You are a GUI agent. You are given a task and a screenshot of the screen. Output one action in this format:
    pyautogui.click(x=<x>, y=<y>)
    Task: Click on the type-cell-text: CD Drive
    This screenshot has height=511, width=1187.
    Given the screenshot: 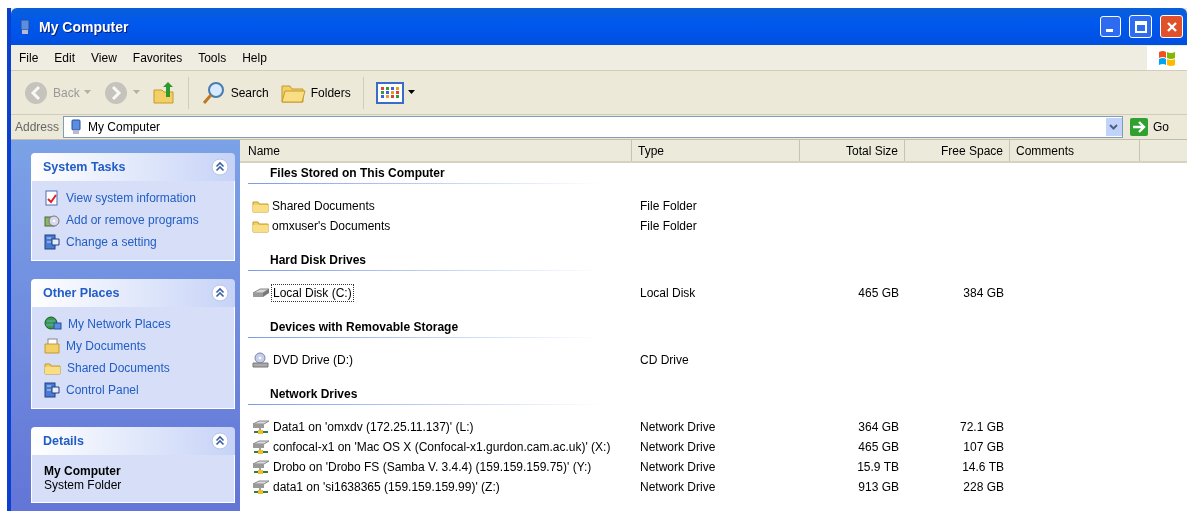 What is the action you would take?
    pyautogui.click(x=664, y=360)
    